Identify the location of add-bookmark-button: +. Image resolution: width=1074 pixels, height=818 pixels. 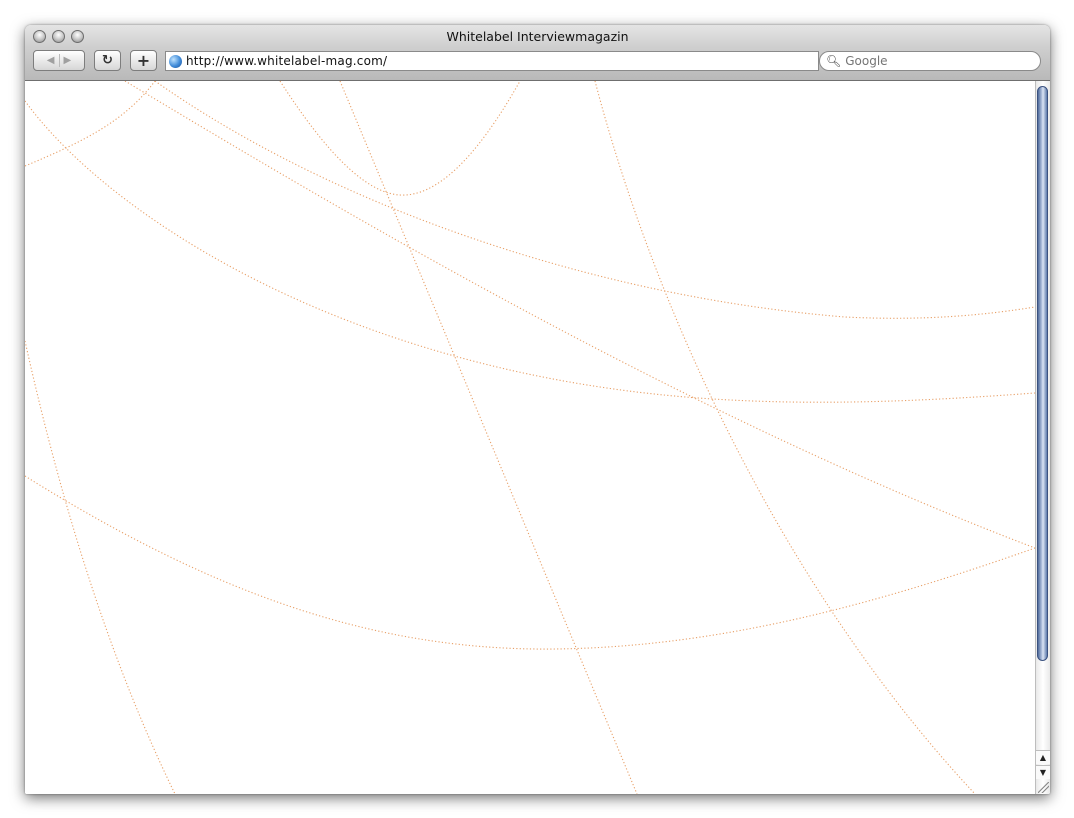
(143, 60).